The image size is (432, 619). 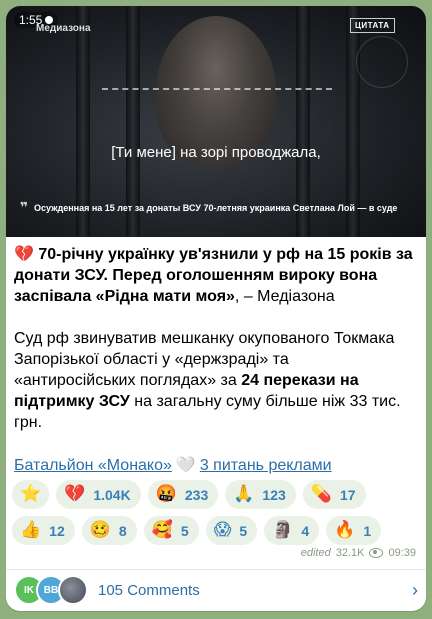 I want to click on message-meta: edited 32.1K 09:39, so click(x=358, y=553).